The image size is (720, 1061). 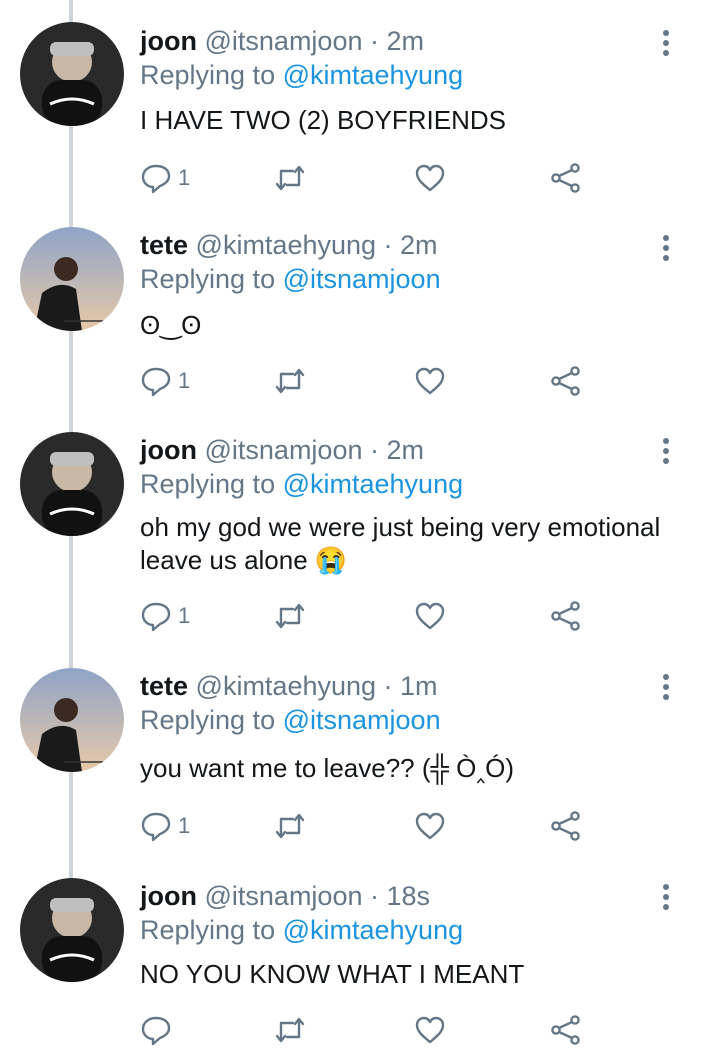 What do you see at coordinates (419, 686) in the screenshot?
I see `timestamp: 1m` at bounding box center [419, 686].